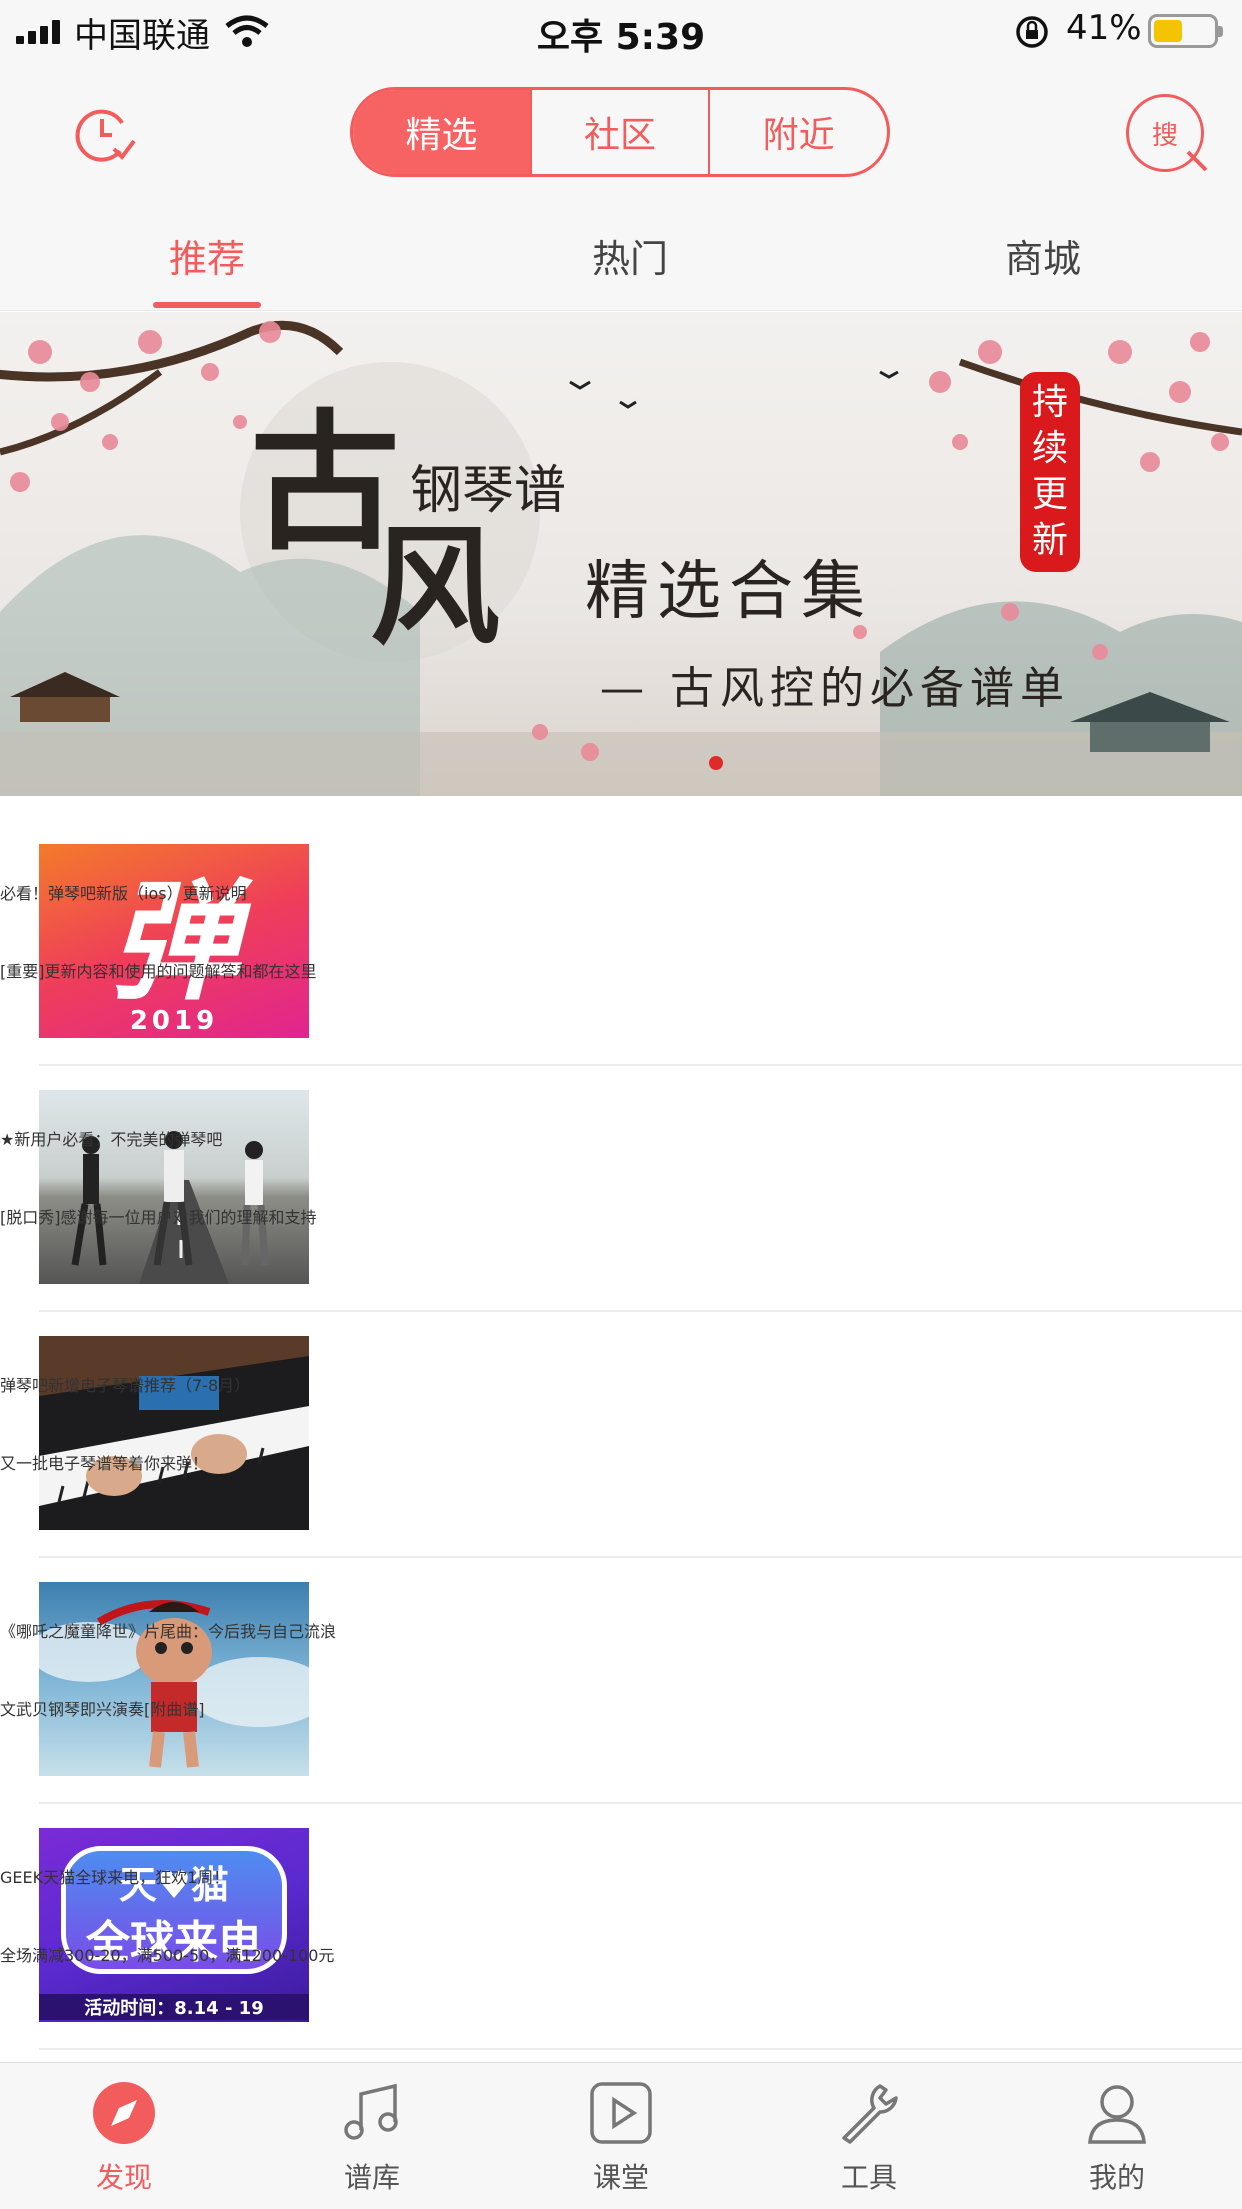 The height and width of the screenshot is (2209, 1242). Describe the element at coordinates (1032, 32) in the screenshot. I see `orientation-lock-icon` at that location.